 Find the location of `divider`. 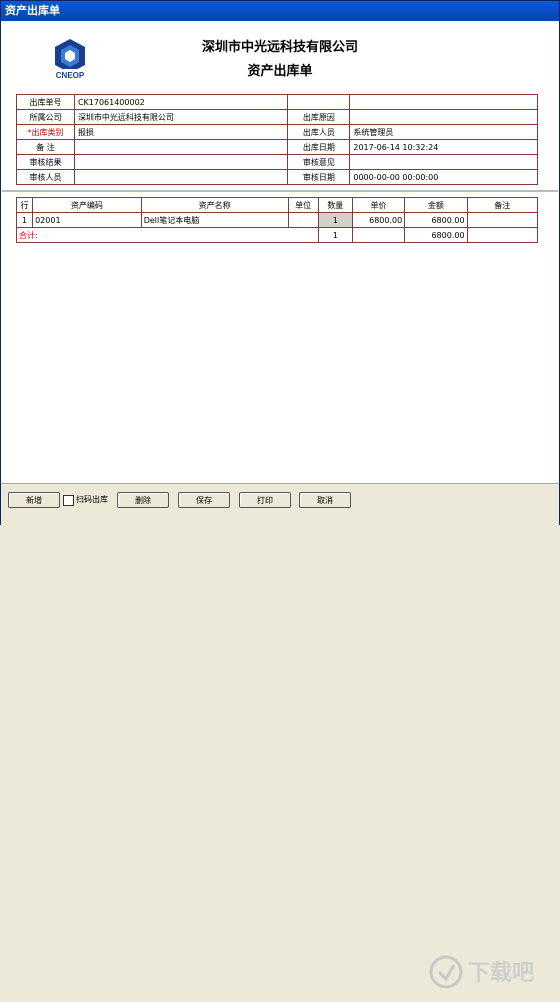

divider is located at coordinates (280, 191).